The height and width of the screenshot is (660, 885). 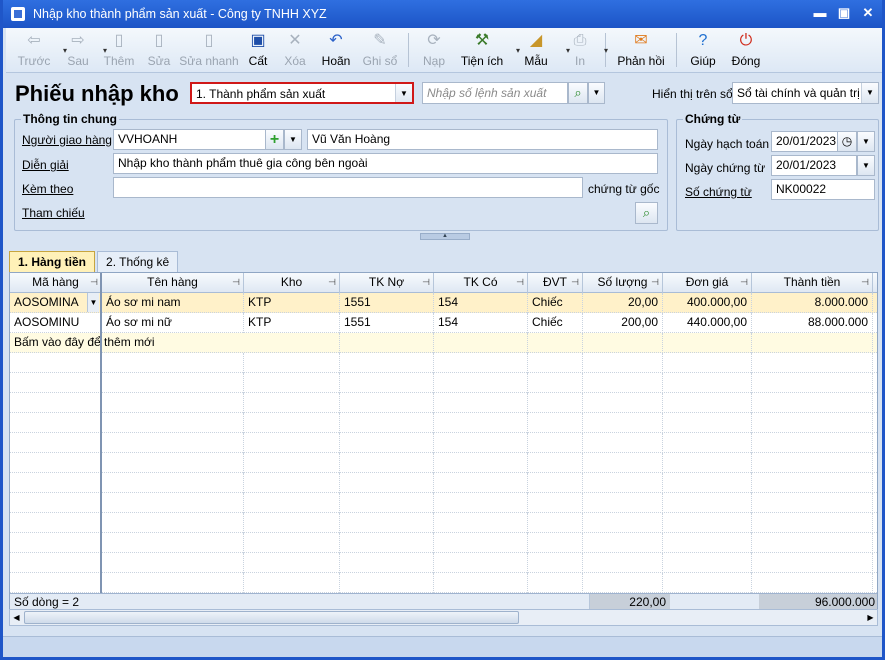 What do you see at coordinates (870, 617) in the screenshot?
I see `scroll-right-icon: ▶` at bounding box center [870, 617].